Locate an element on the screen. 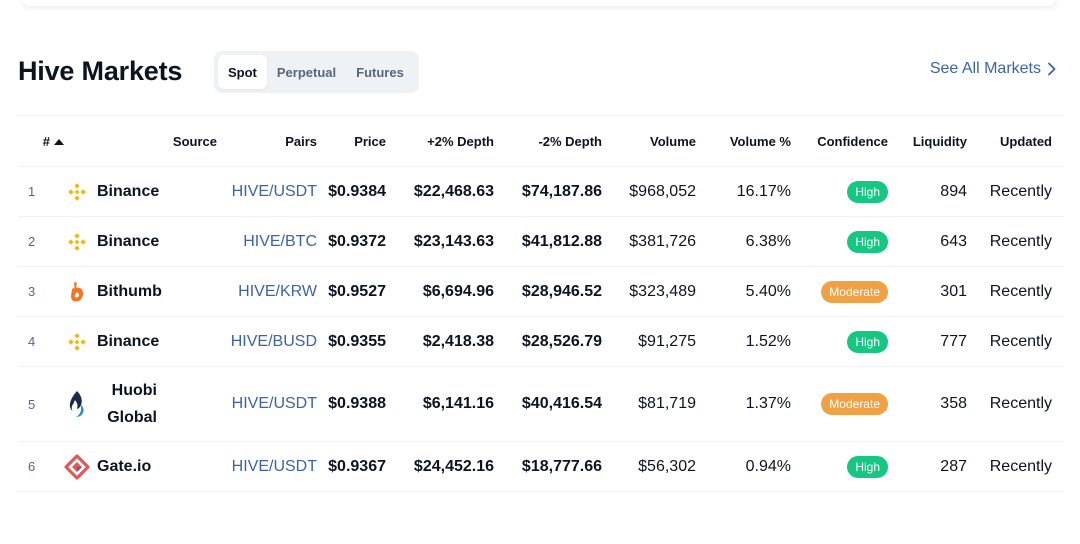  depth-minus-value: $18,777.66 is located at coordinates (548, 466).